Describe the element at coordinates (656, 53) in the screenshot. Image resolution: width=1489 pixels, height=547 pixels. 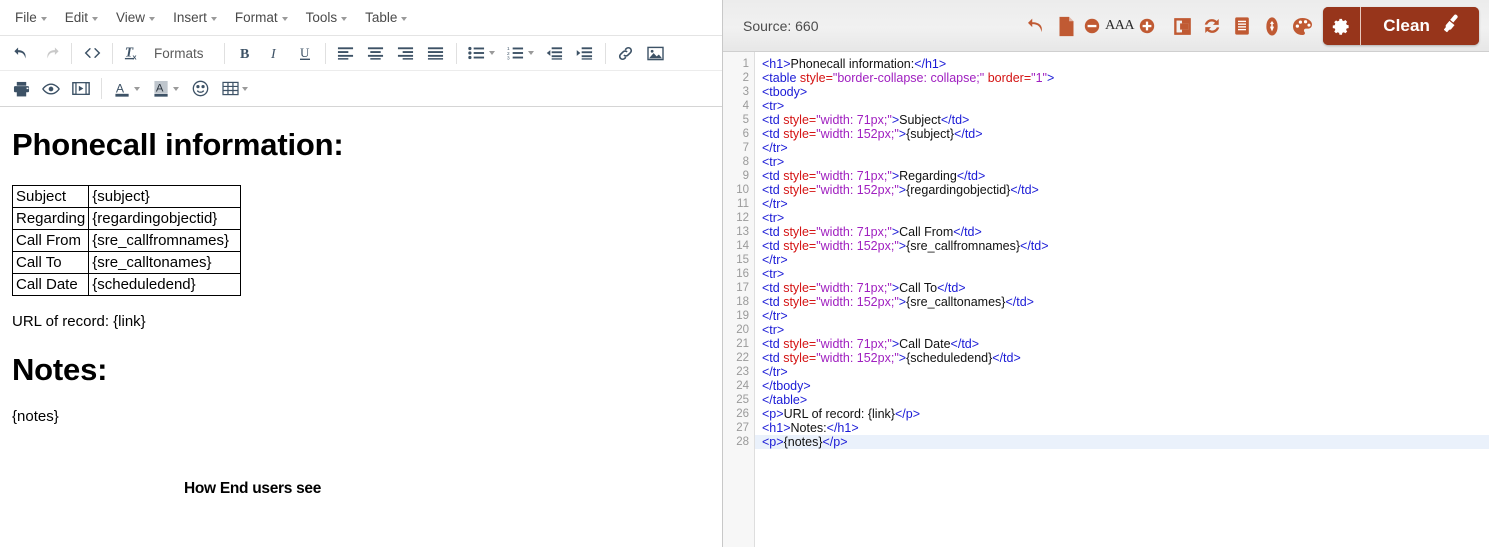
I see `image-icon` at that location.